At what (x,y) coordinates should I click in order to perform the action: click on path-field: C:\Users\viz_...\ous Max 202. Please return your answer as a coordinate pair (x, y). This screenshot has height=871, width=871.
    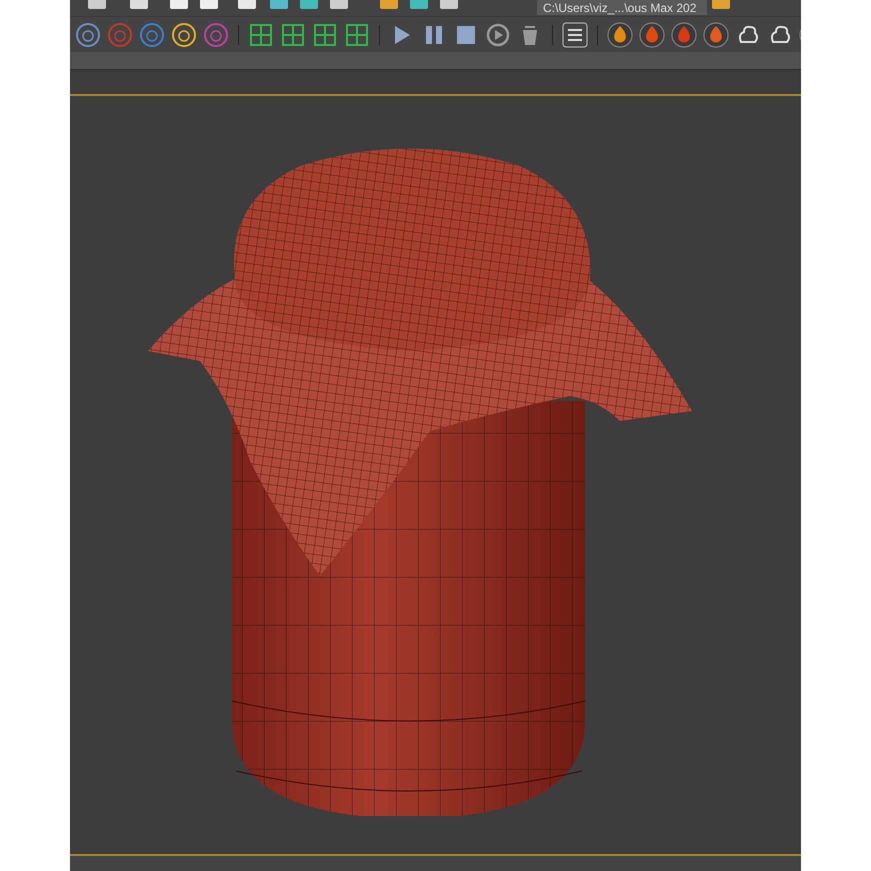
    Looking at the image, I should click on (622, 7).